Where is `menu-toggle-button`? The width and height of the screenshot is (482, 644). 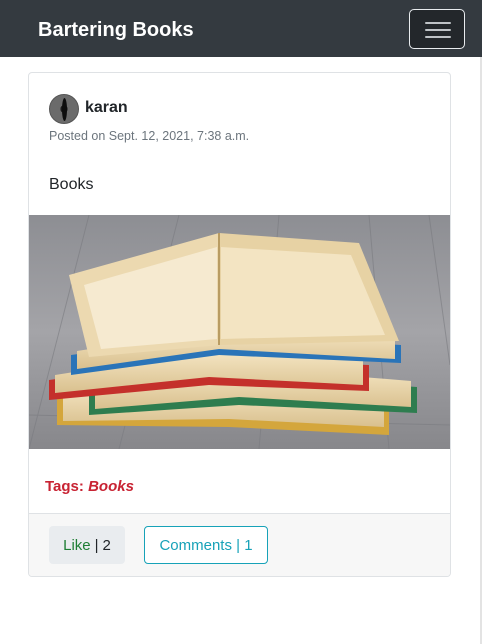
menu-toggle-button is located at coordinates (437, 29).